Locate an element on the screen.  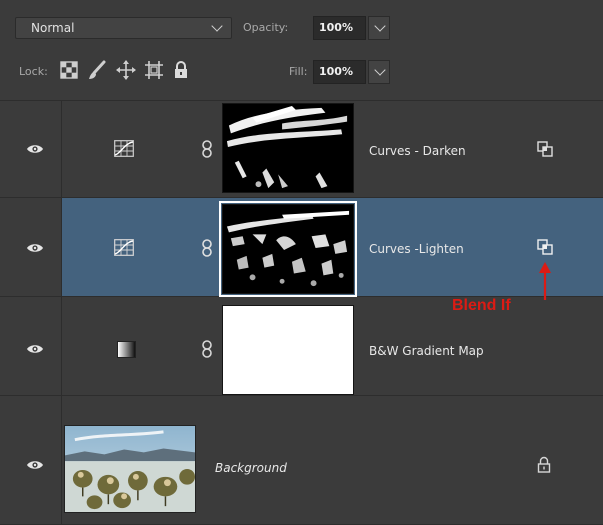
lock-artboard-icon is located at coordinates (154, 70).